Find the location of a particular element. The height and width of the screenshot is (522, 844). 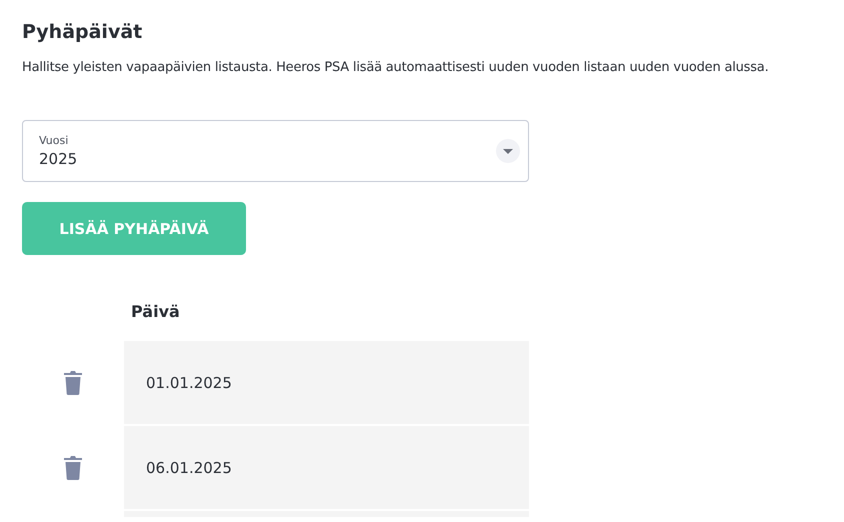

page-title: Pyhäpäivät is located at coordinates (83, 32).